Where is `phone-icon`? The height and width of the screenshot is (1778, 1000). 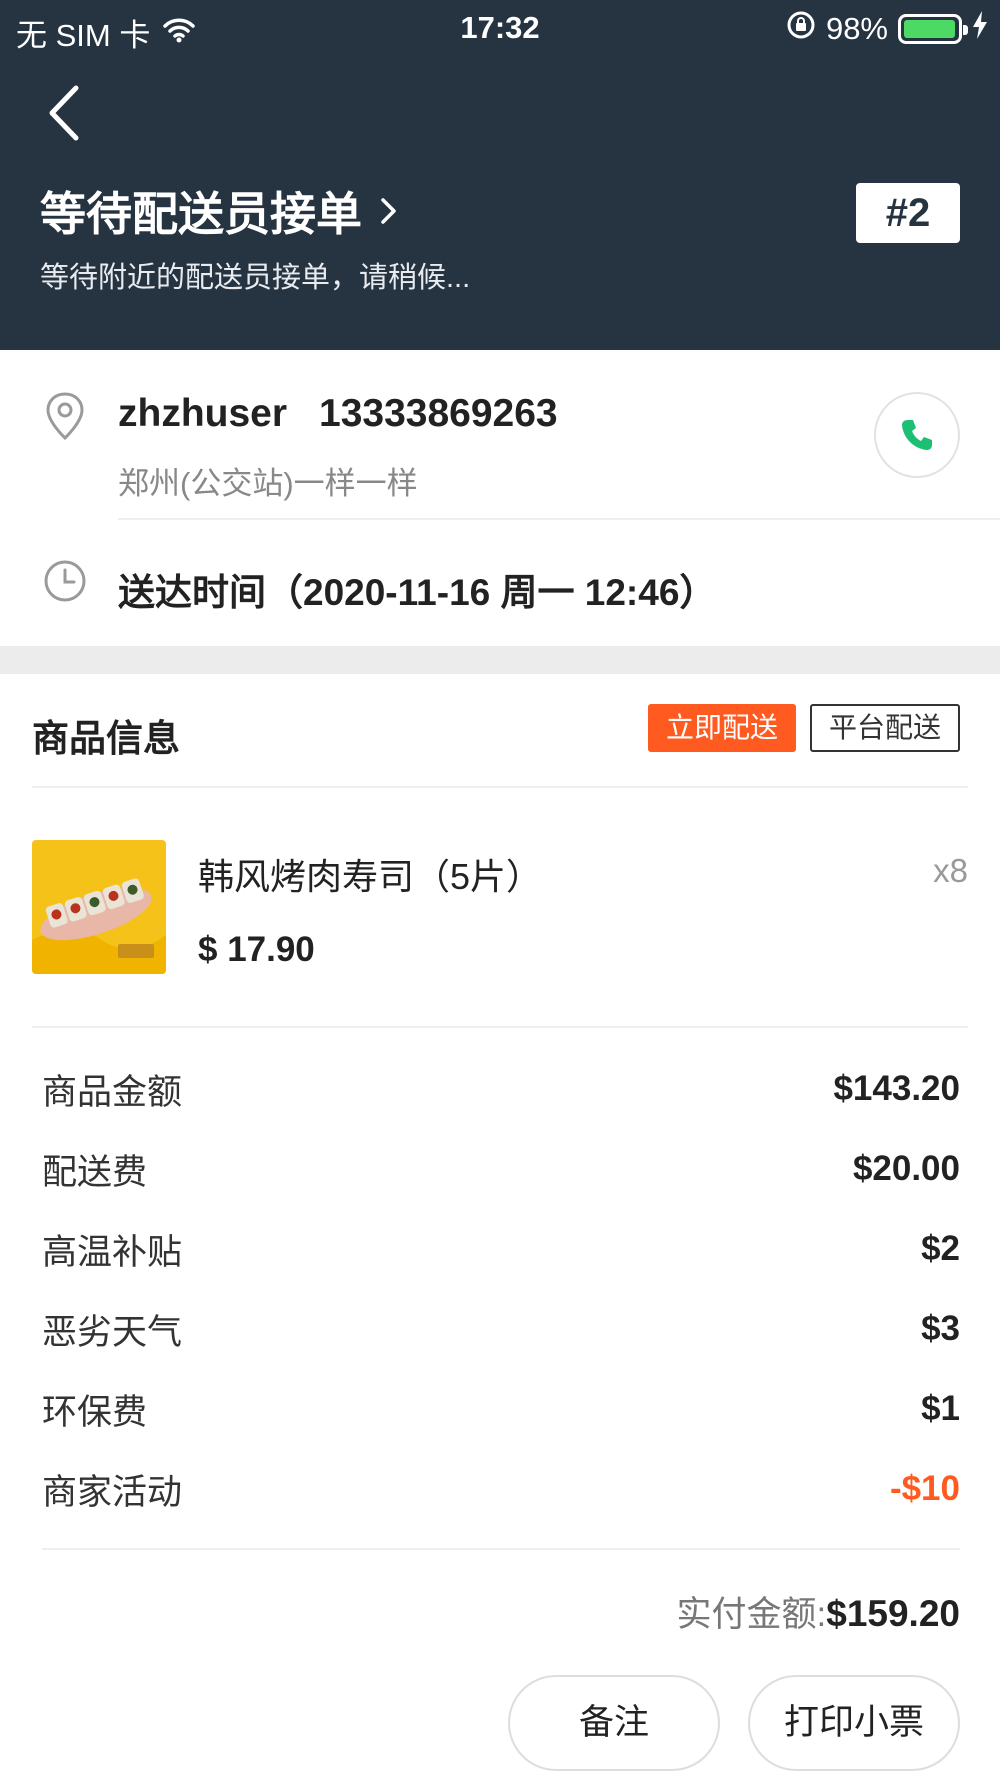 phone-icon is located at coordinates (917, 435).